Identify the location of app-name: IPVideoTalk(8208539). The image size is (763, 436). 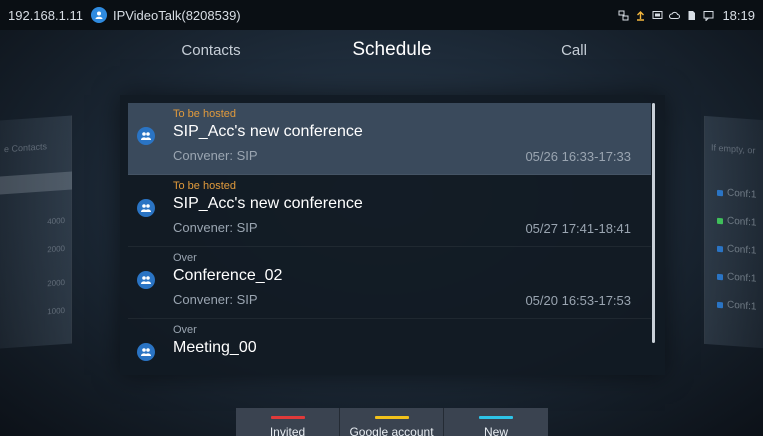
(176, 15).